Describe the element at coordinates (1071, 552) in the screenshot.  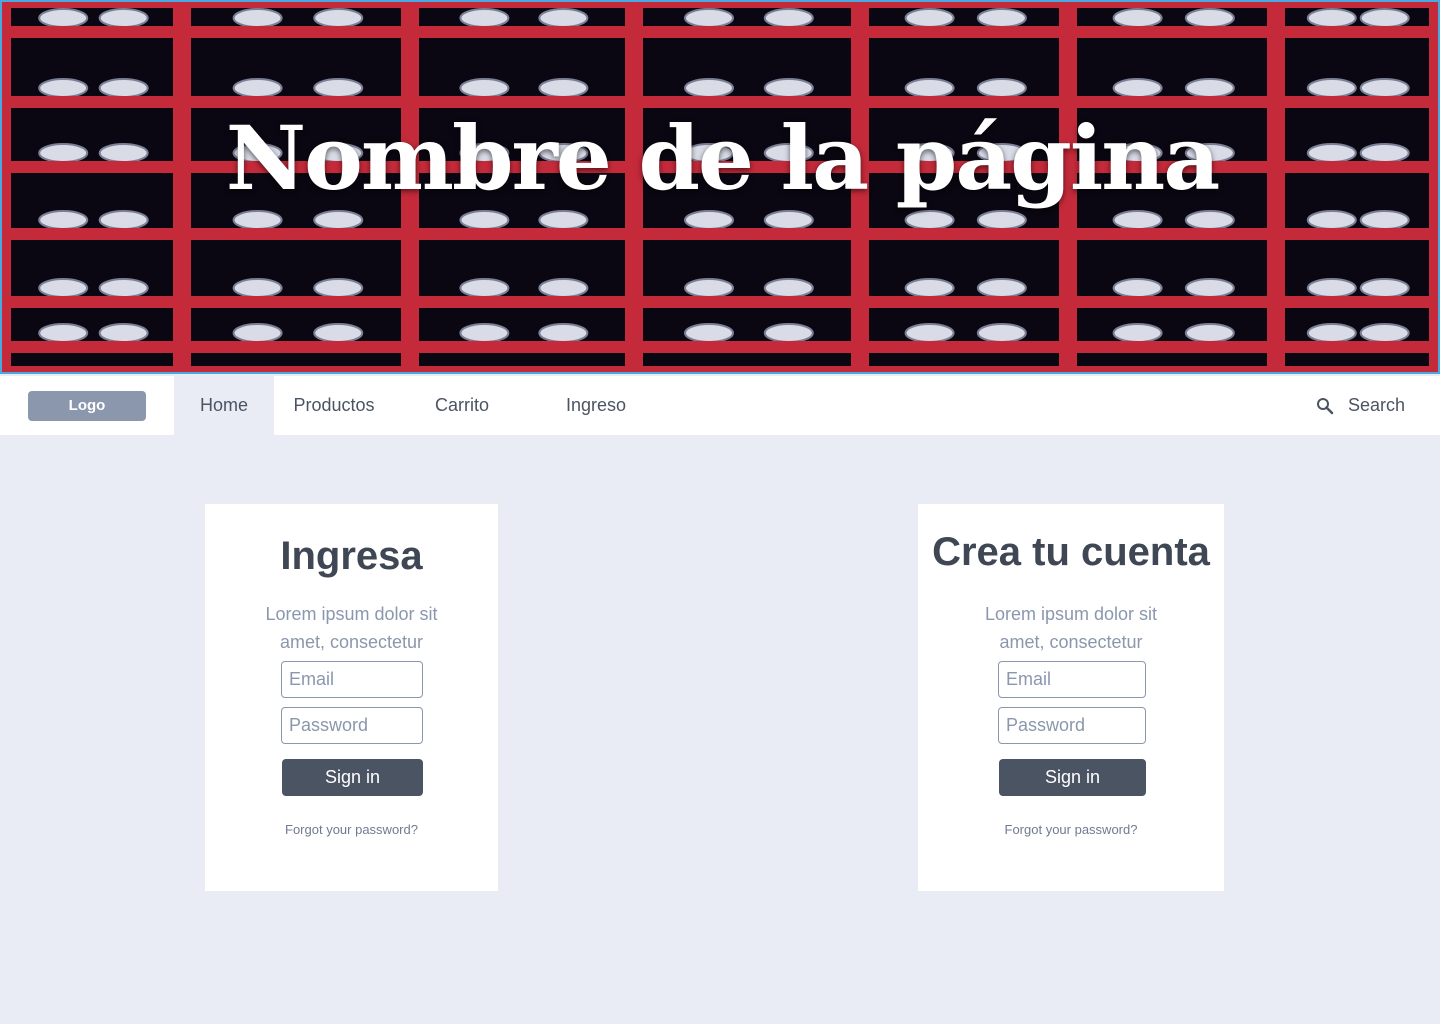
I see `register-title: Crea tu cuenta` at that location.